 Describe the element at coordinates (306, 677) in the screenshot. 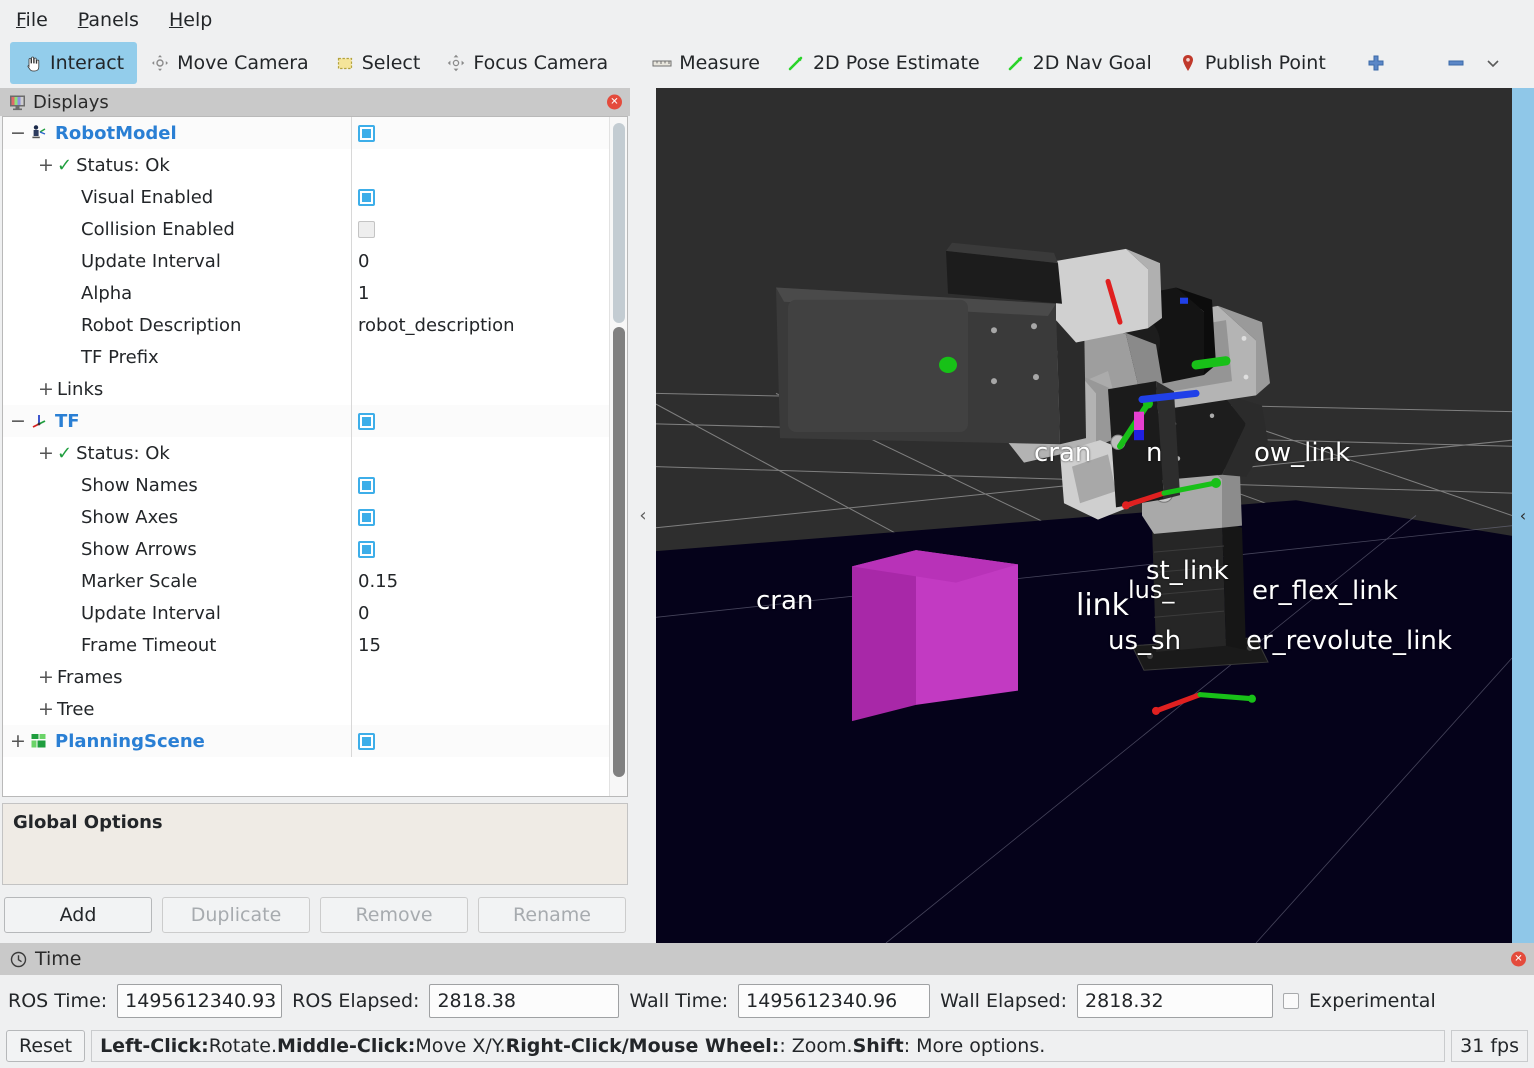

I see `tree-row-tf-frames: + Frames` at that location.